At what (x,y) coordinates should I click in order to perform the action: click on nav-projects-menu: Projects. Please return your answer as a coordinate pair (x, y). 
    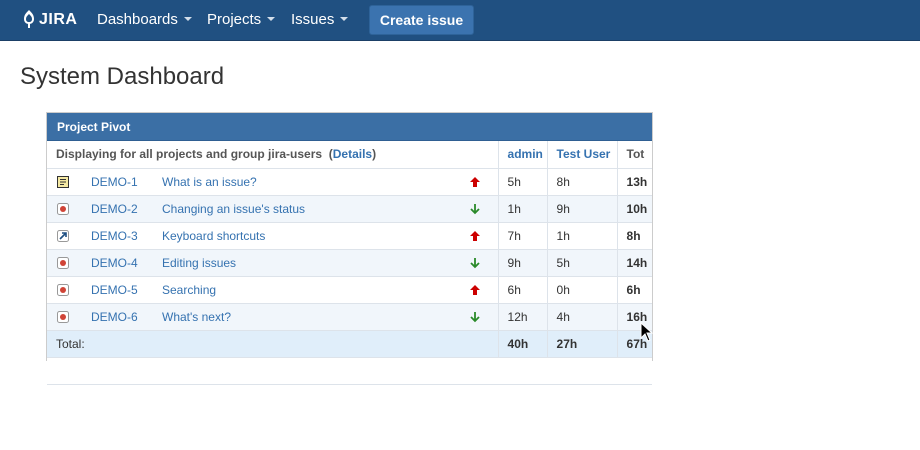
    Looking at the image, I should click on (241, 19).